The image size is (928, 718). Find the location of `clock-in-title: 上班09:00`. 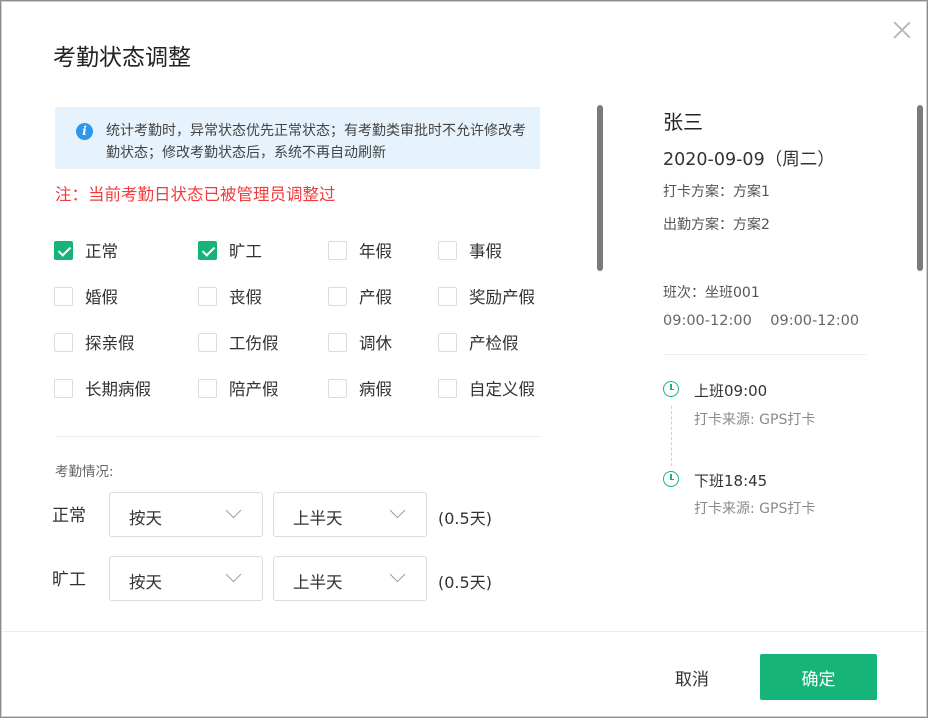

clock-in-title: 上班09:00 is located at coordinates (731, 391).